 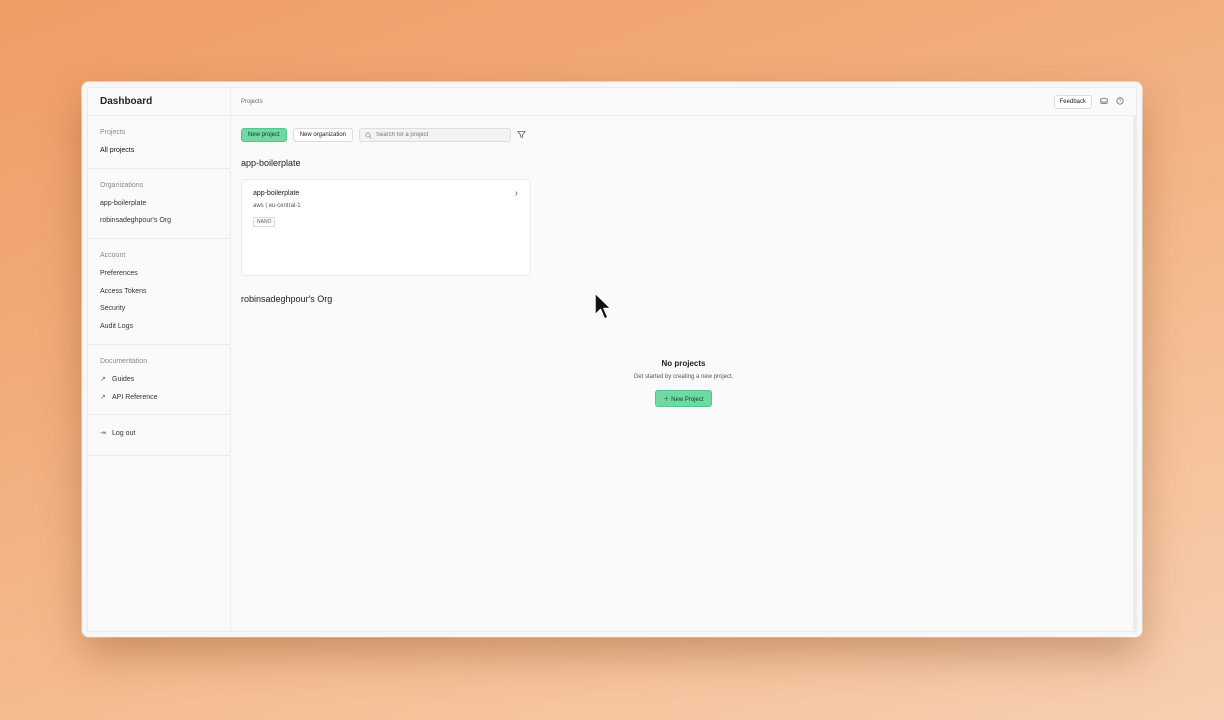 What do you see at coordinates (26, 12) in the screenshot?
I see `decorative-dots: · · · · ·` at bounding box center [26, 12].